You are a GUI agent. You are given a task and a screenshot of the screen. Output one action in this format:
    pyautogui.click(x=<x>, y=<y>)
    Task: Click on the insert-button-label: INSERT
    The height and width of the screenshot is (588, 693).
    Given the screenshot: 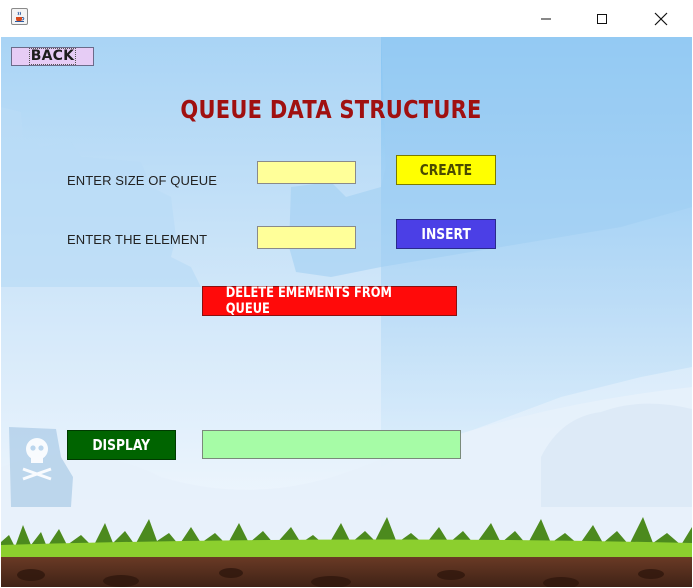 What is the action you would take?
    pyautogui.click(x=446, y=234)
    